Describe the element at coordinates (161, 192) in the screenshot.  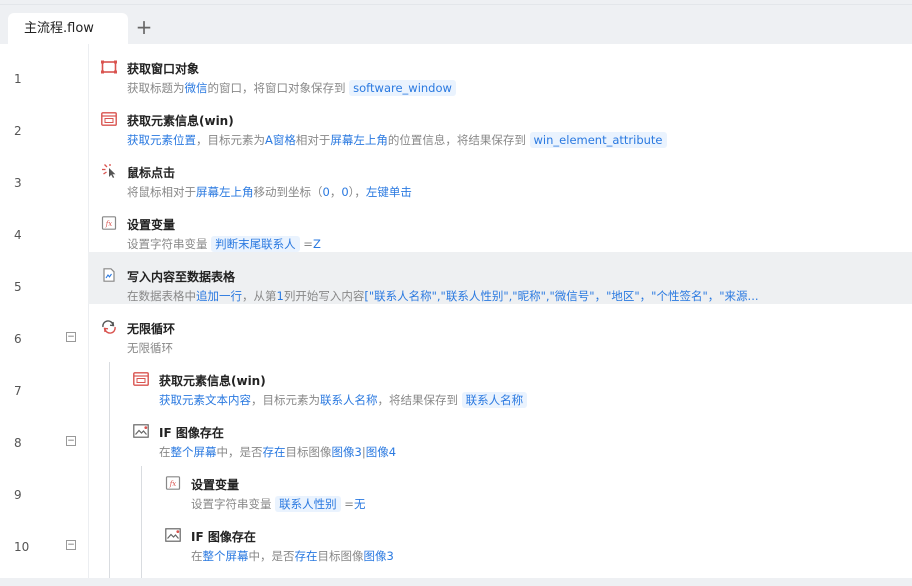
I see `description-text: 将鼠标相对于` at that location.